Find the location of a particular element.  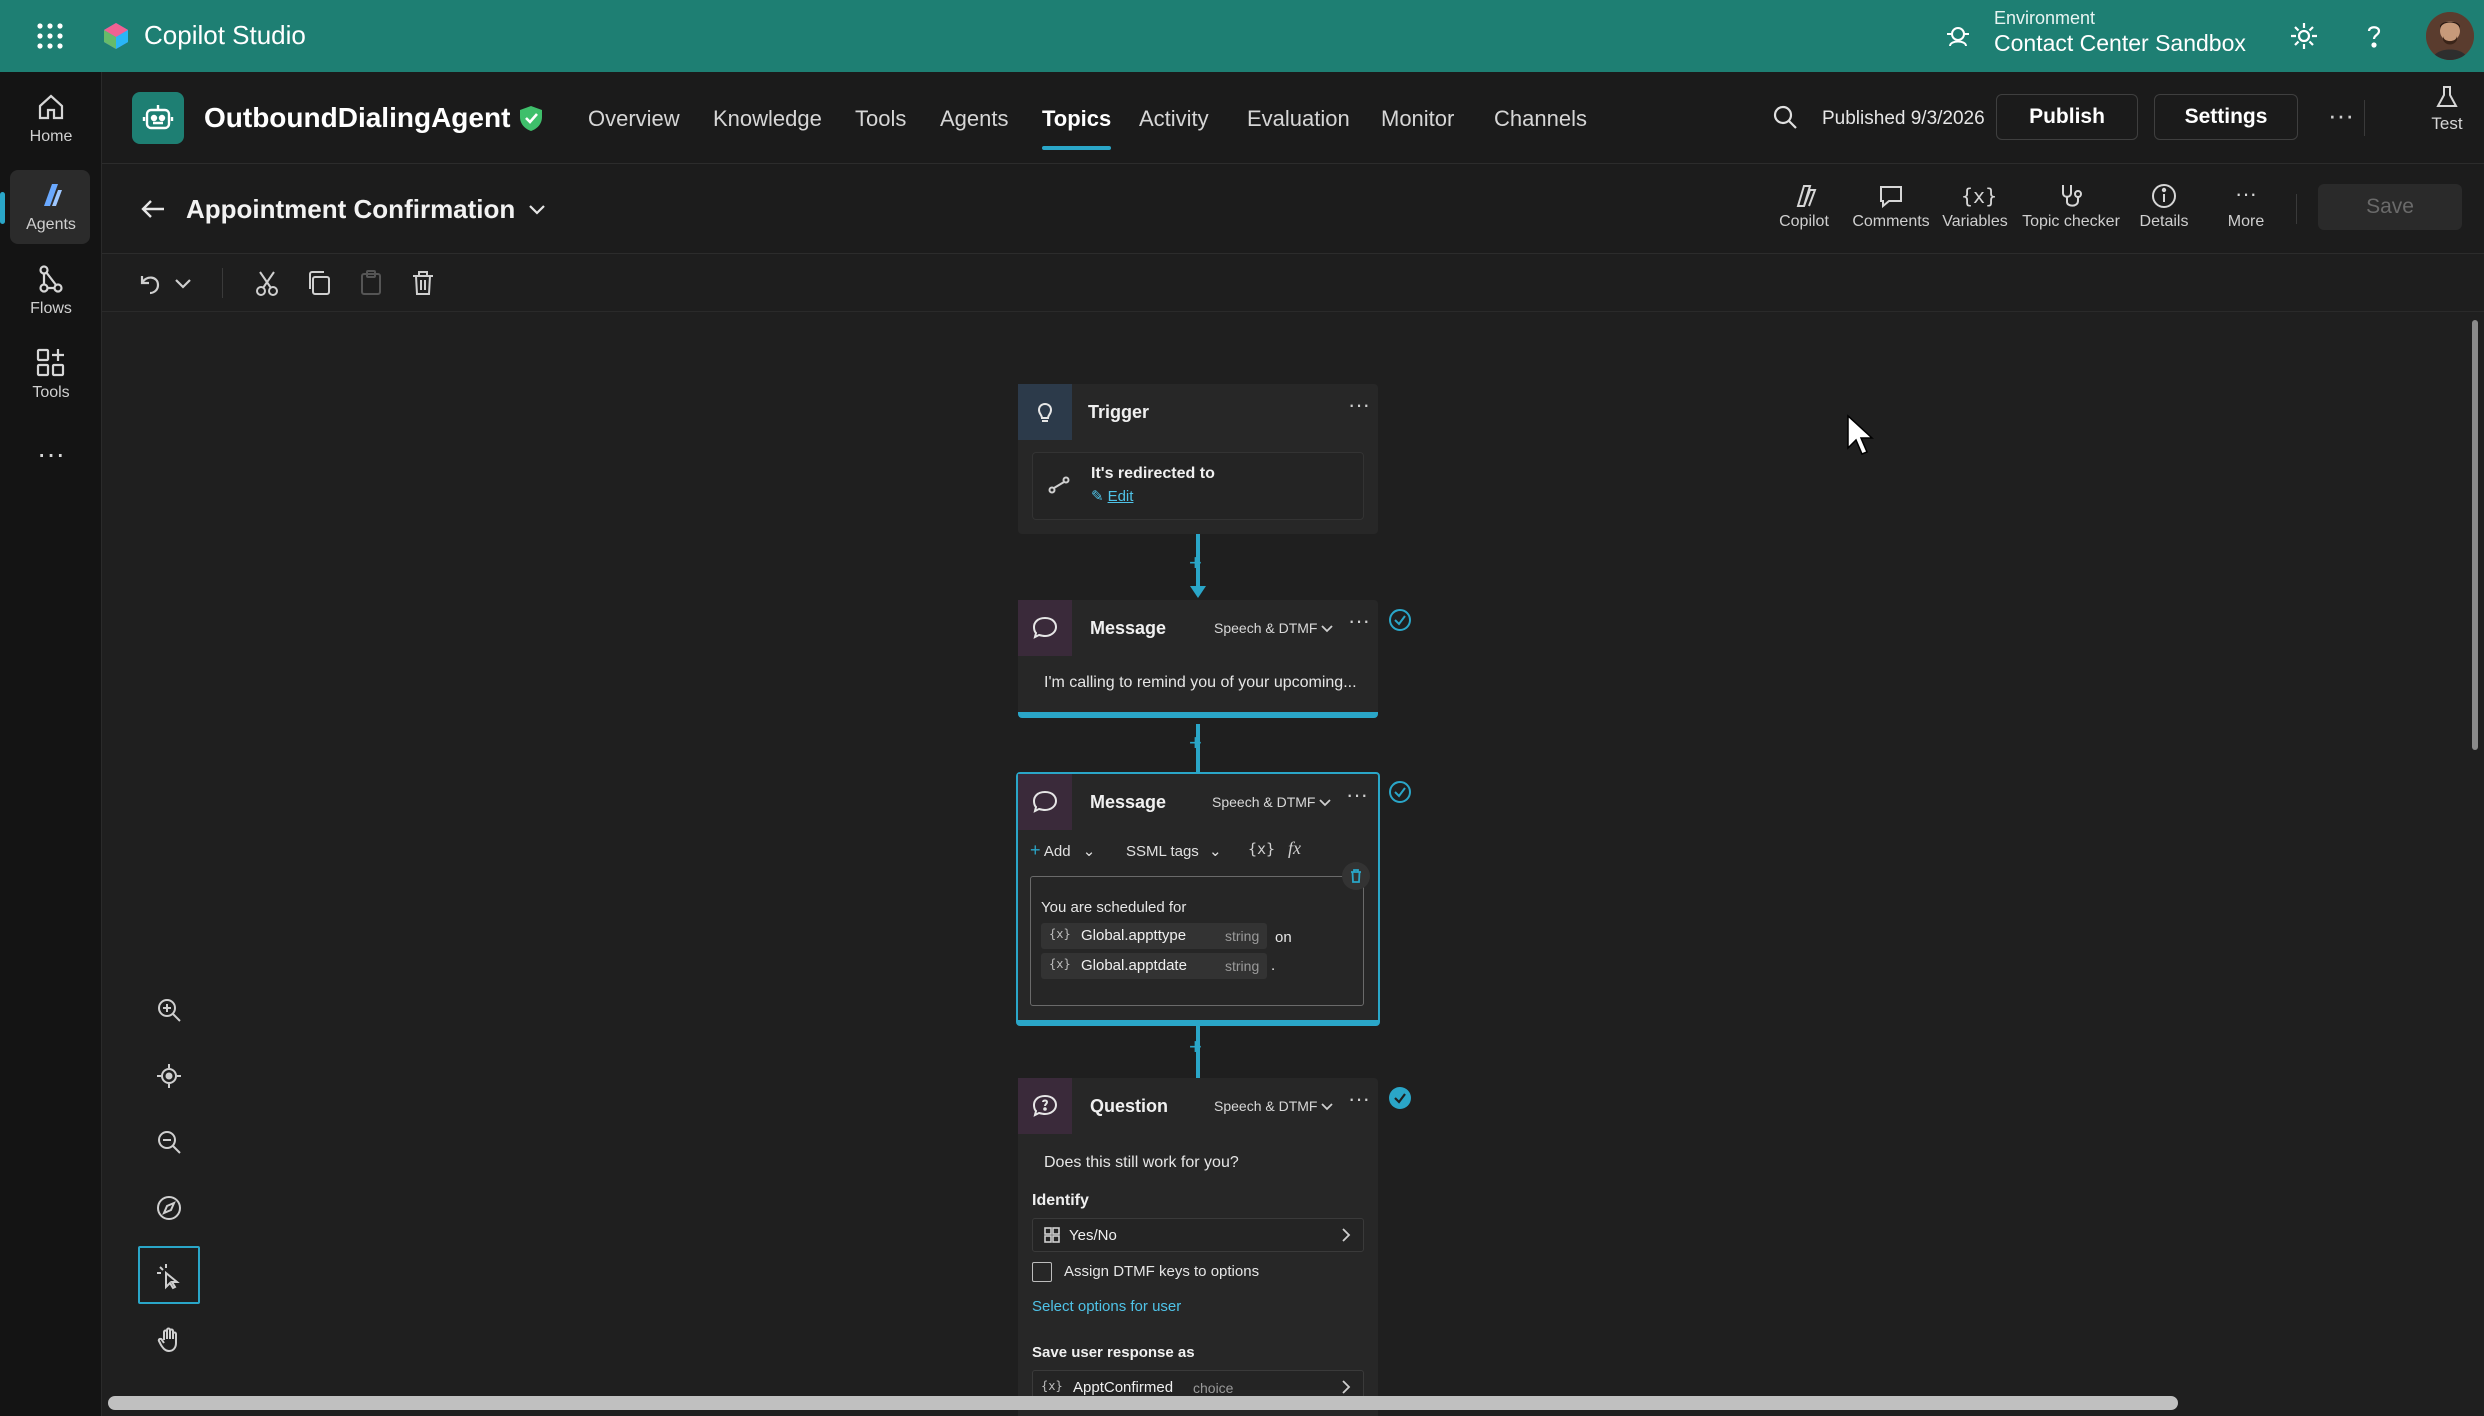

environment-icon is located at coordinates (1958, 36).